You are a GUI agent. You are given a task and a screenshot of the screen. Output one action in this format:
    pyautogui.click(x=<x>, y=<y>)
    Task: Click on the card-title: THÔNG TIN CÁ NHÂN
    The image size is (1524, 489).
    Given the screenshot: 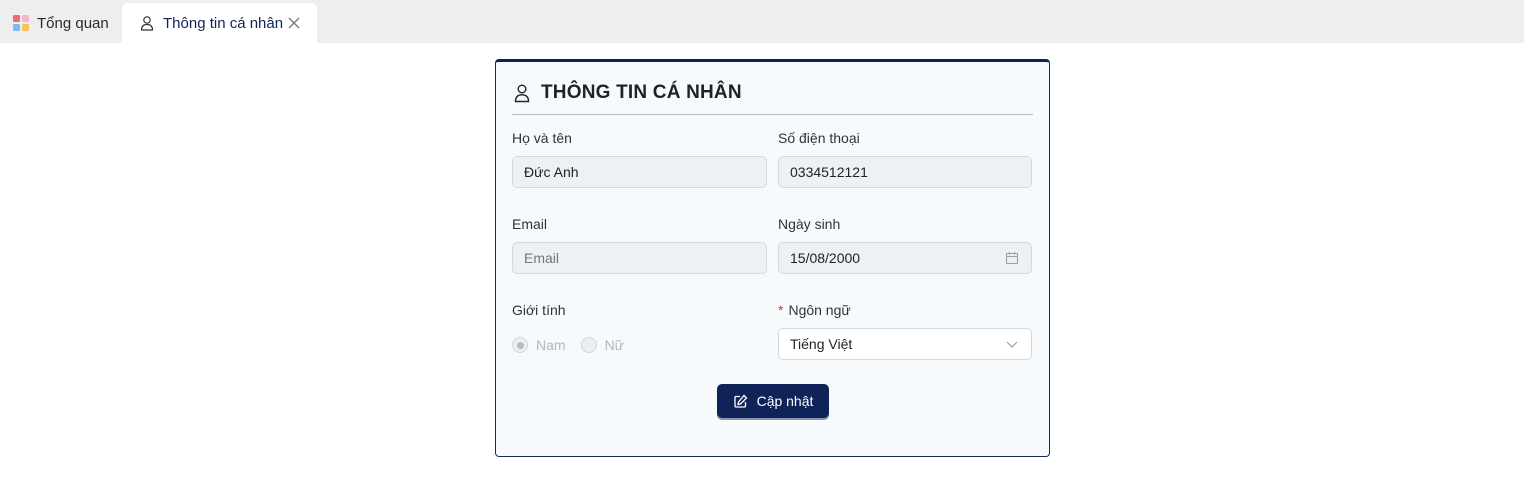 What is the action you would take?
    pyautogui.click(x=641, y=92)
    